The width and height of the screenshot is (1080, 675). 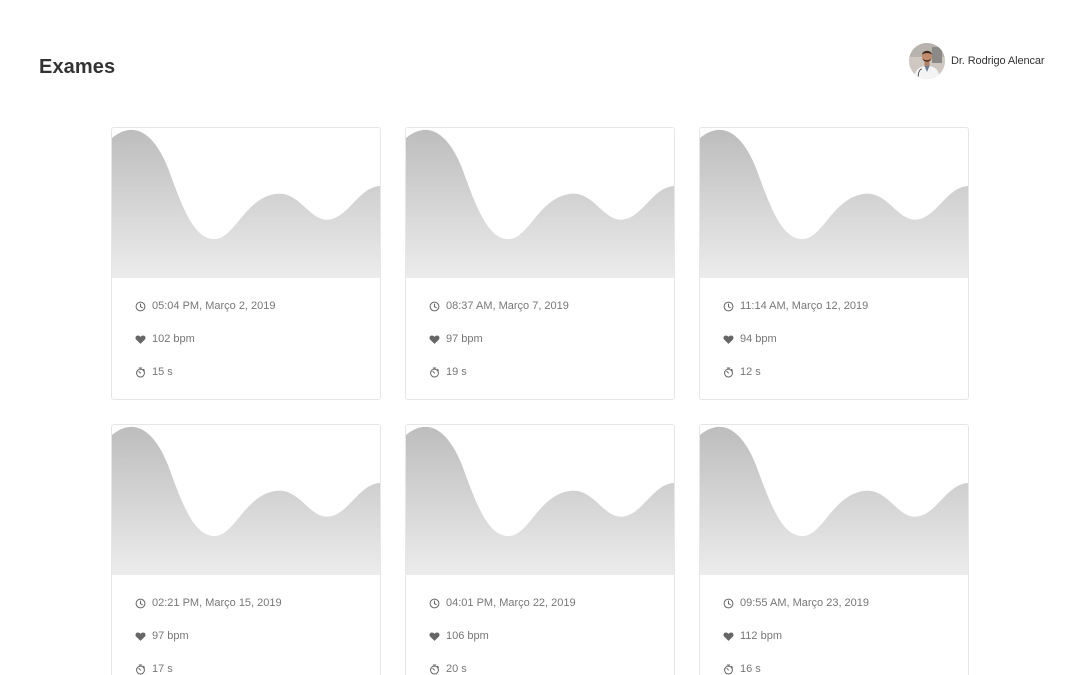 I want to click on exam-heart-rate-text: 94 bpm, so click(x=758, y=339).